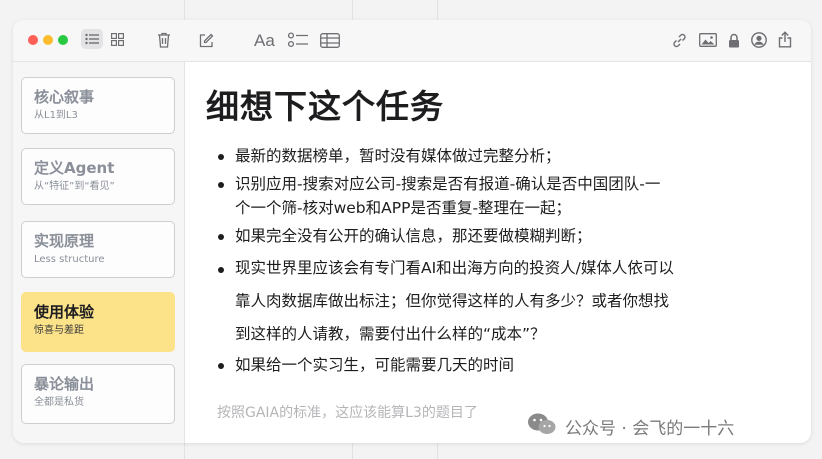 This screenshot has width=822, height=459. I want to click on watermark-text: 公众号 · 会飞的一十六, so click(650, 429).